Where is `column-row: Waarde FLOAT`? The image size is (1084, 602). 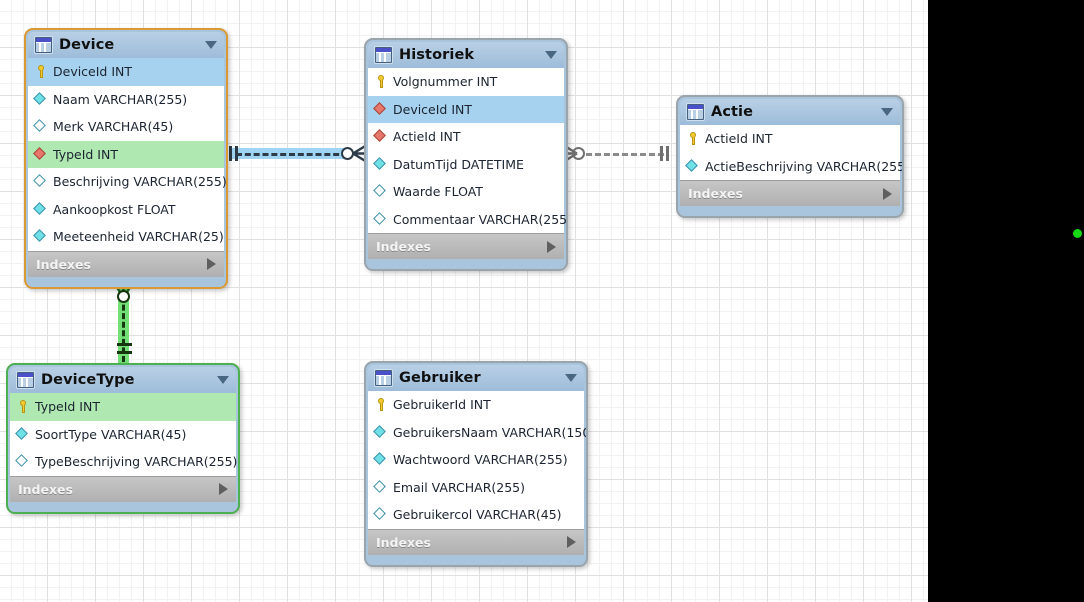 column-row: Waarde FLOAT is located at coordinates (466, 192).